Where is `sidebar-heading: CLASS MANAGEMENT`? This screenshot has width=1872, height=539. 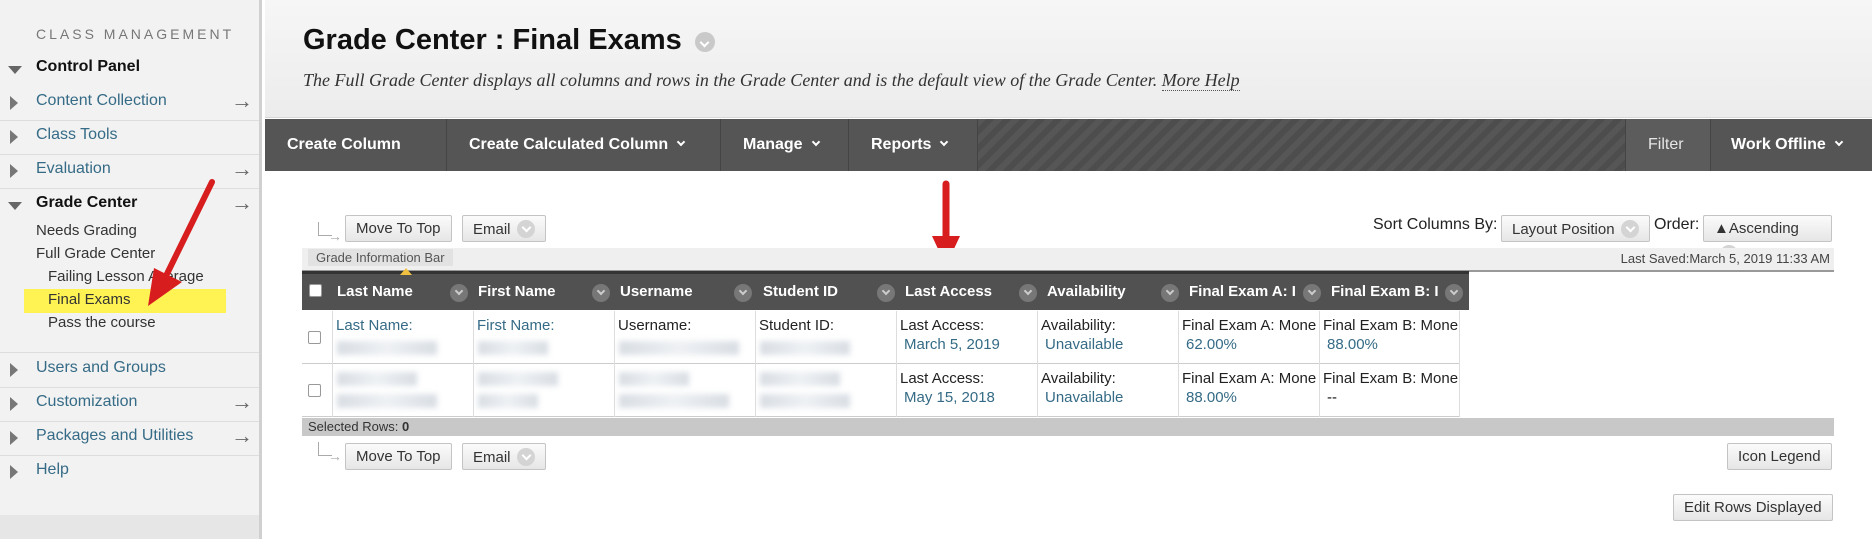 sidebar-heading: CLASS MANAGEMENT is located at coordinates (135, 34).